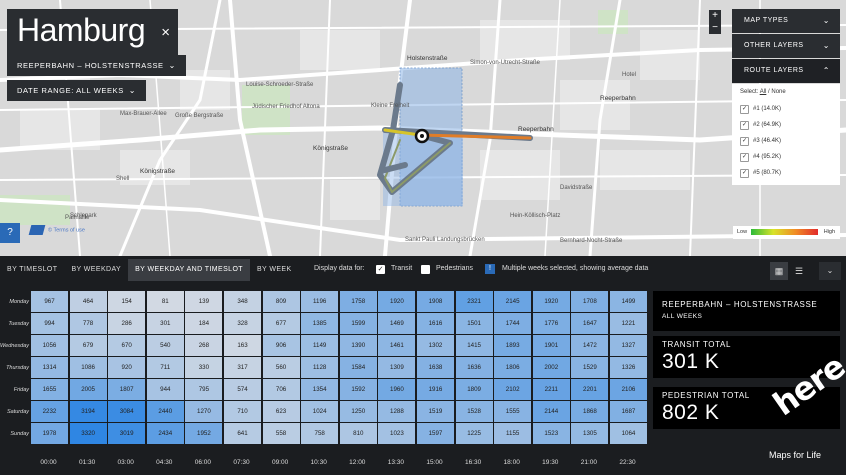  I want to click on heatmap-cell: 317, so click(242, 367).